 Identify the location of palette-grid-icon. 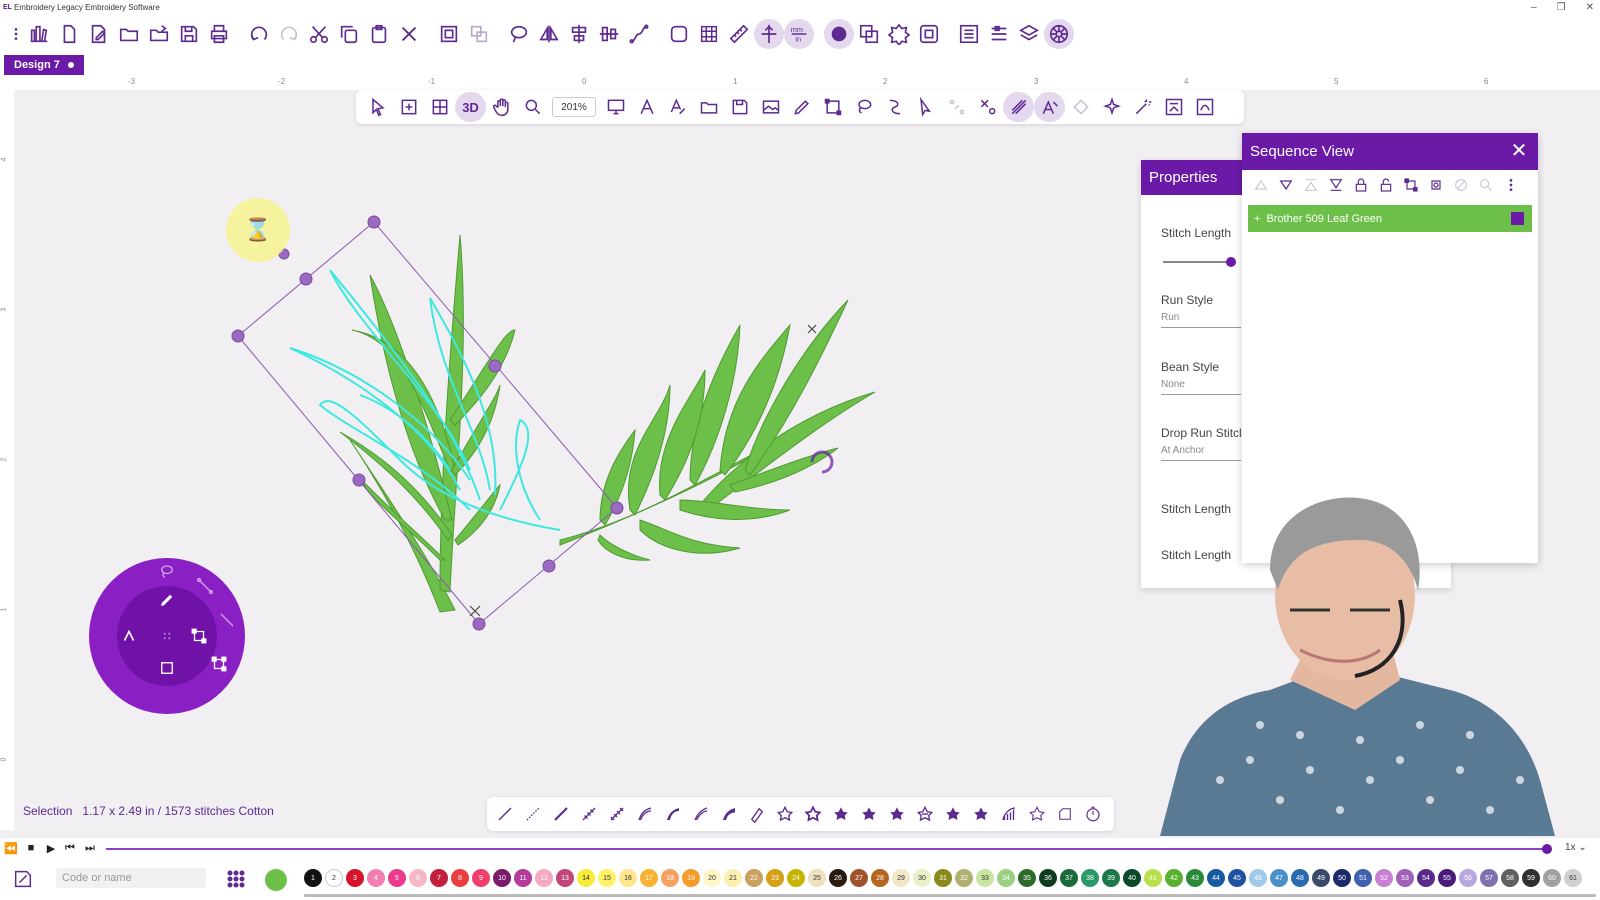
(236, 879).